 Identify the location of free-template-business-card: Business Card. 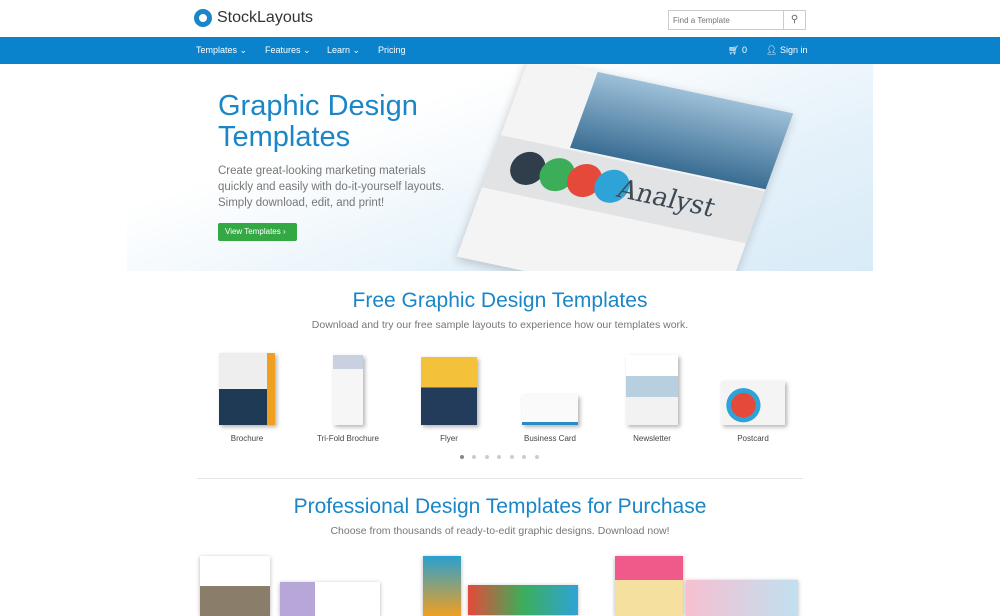
(550, 396).